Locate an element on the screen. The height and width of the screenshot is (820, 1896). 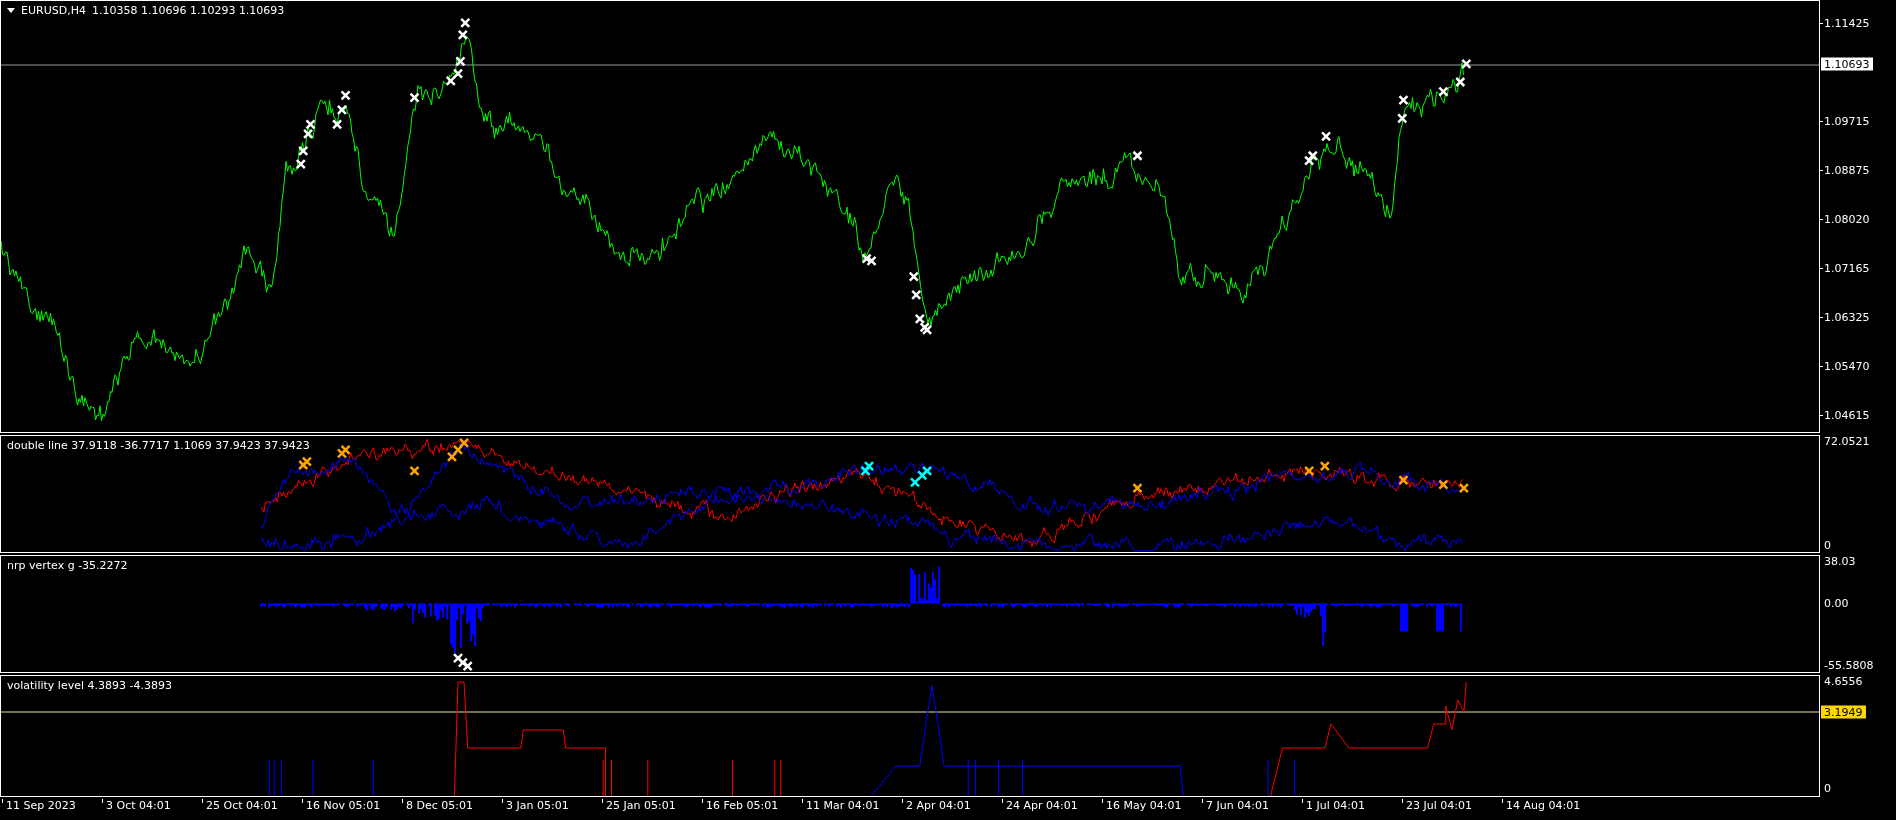
time-axis-label: 23 Jul 04:01 is located at coordinates (1452, 809).